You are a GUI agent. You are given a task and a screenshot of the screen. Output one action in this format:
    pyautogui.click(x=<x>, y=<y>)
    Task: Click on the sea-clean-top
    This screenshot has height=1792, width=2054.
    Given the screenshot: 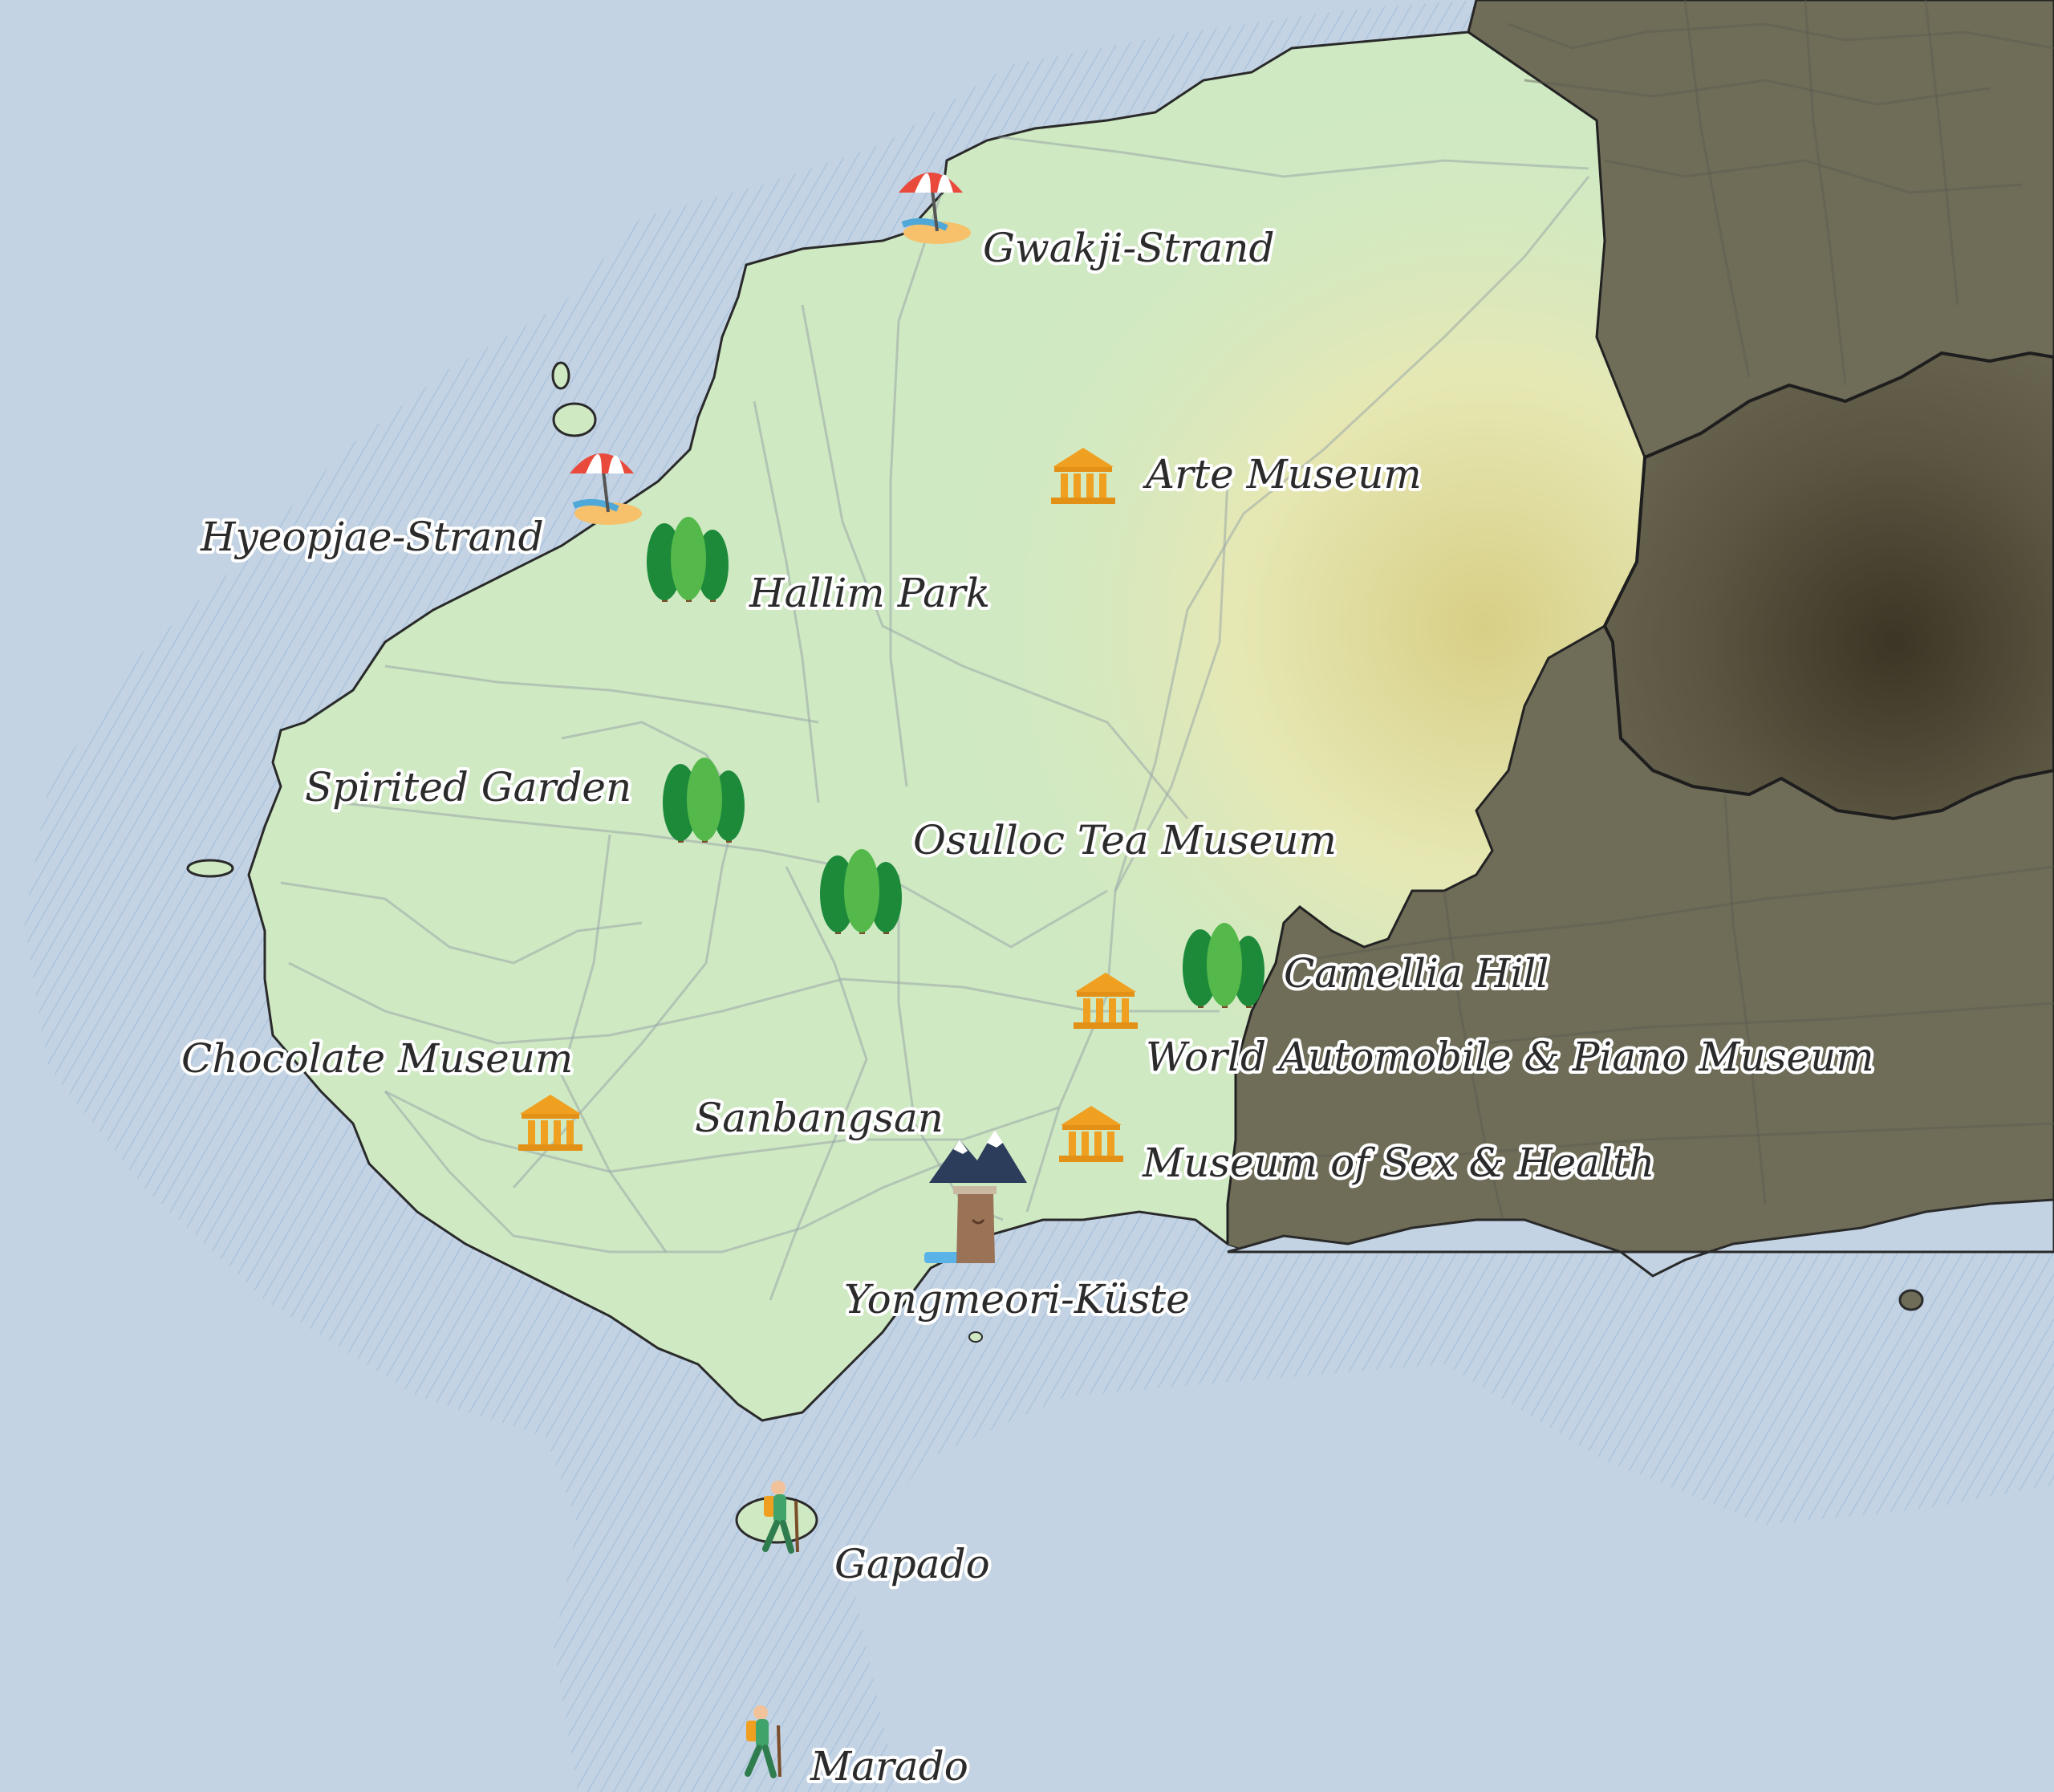 What is the action you would take?
    pyautogui.click(x=201, y=56)
    